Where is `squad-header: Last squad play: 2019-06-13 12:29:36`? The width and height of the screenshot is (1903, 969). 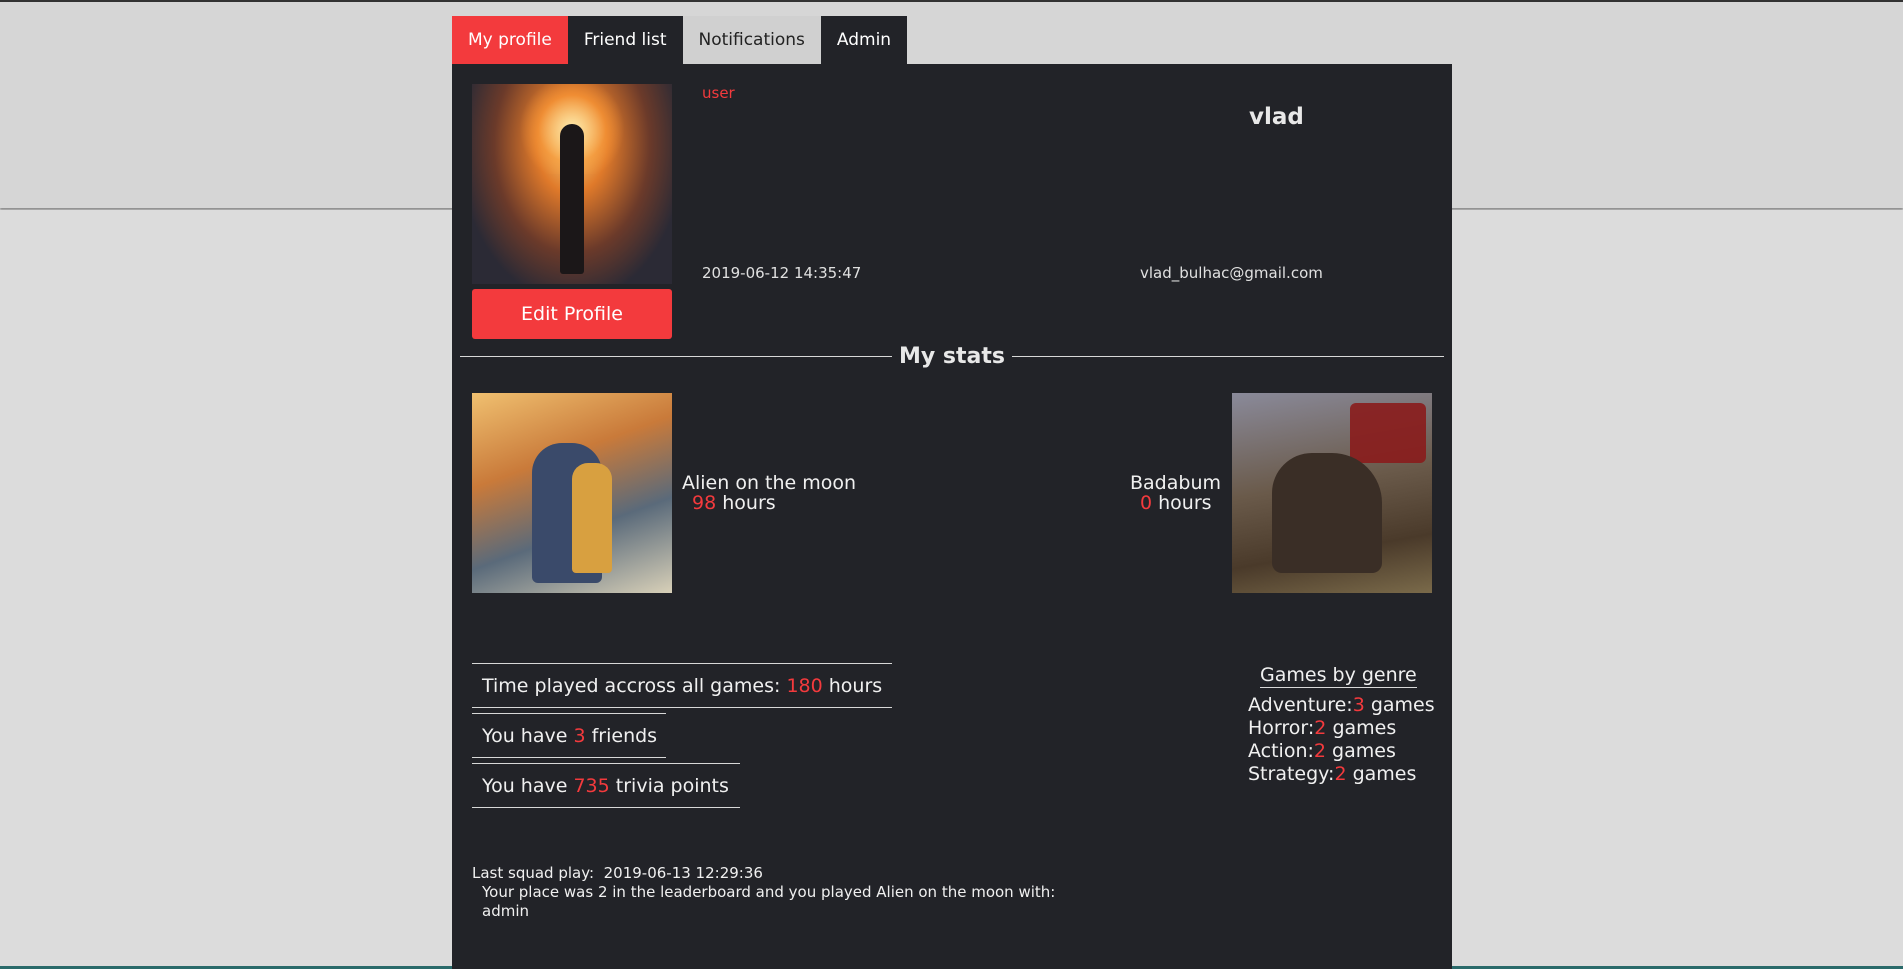 squad-header: Last squad play: 2019-06-13 12:29:36 is located at coordinates (763, 873).